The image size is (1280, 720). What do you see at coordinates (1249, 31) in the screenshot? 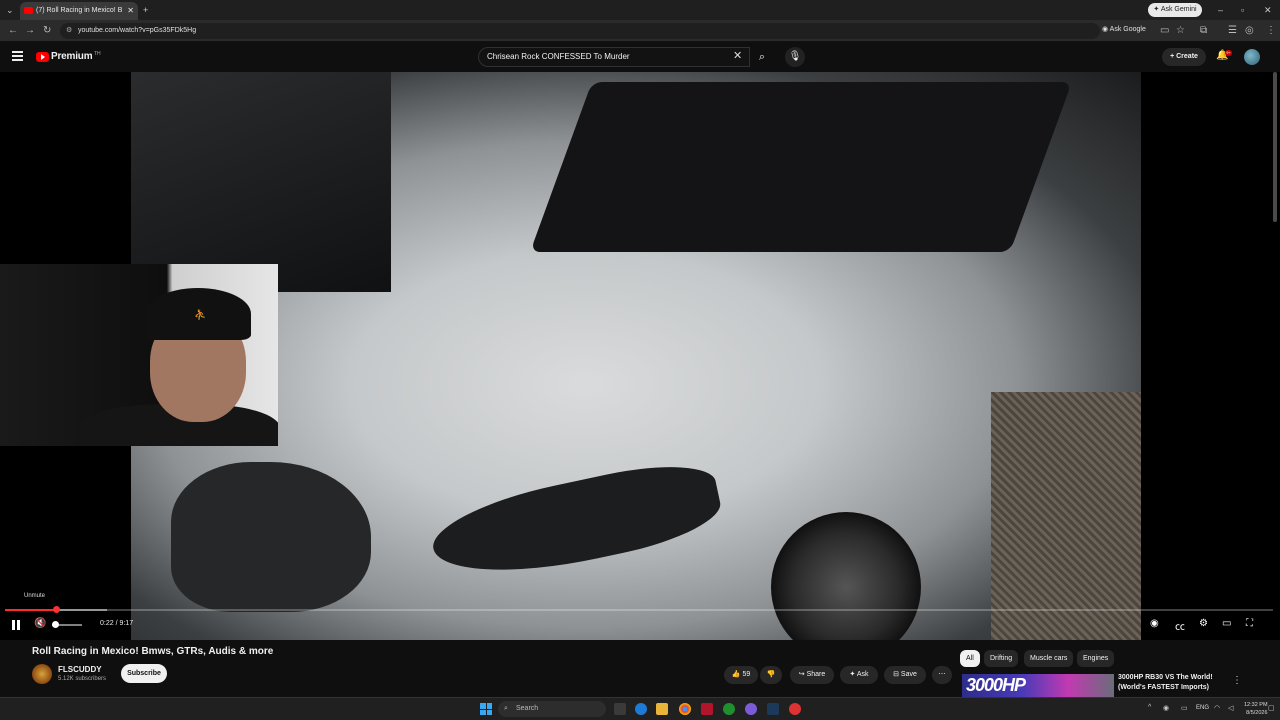
I see `profile-icon: ◎` at bounding box center [1249, 31].